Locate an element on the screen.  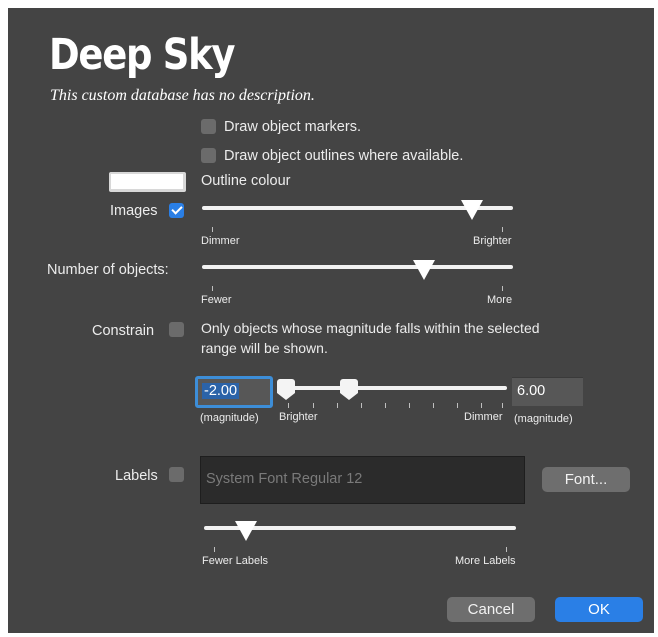
outline-colour-well is located at coordinates (147, 182).